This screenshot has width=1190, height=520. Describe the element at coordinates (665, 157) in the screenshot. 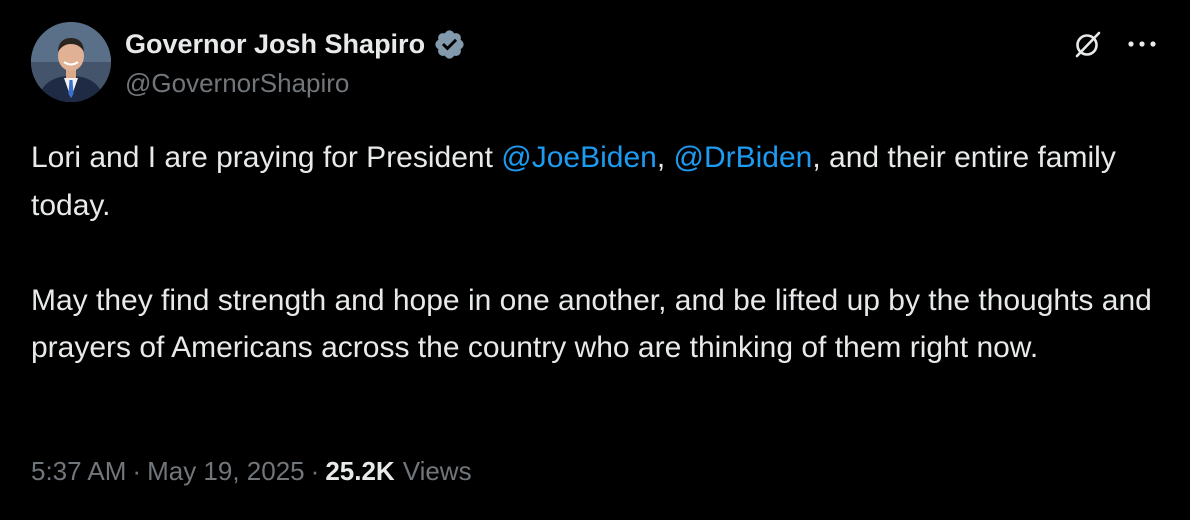

I see `tweet-text-segment: ,` at that location.